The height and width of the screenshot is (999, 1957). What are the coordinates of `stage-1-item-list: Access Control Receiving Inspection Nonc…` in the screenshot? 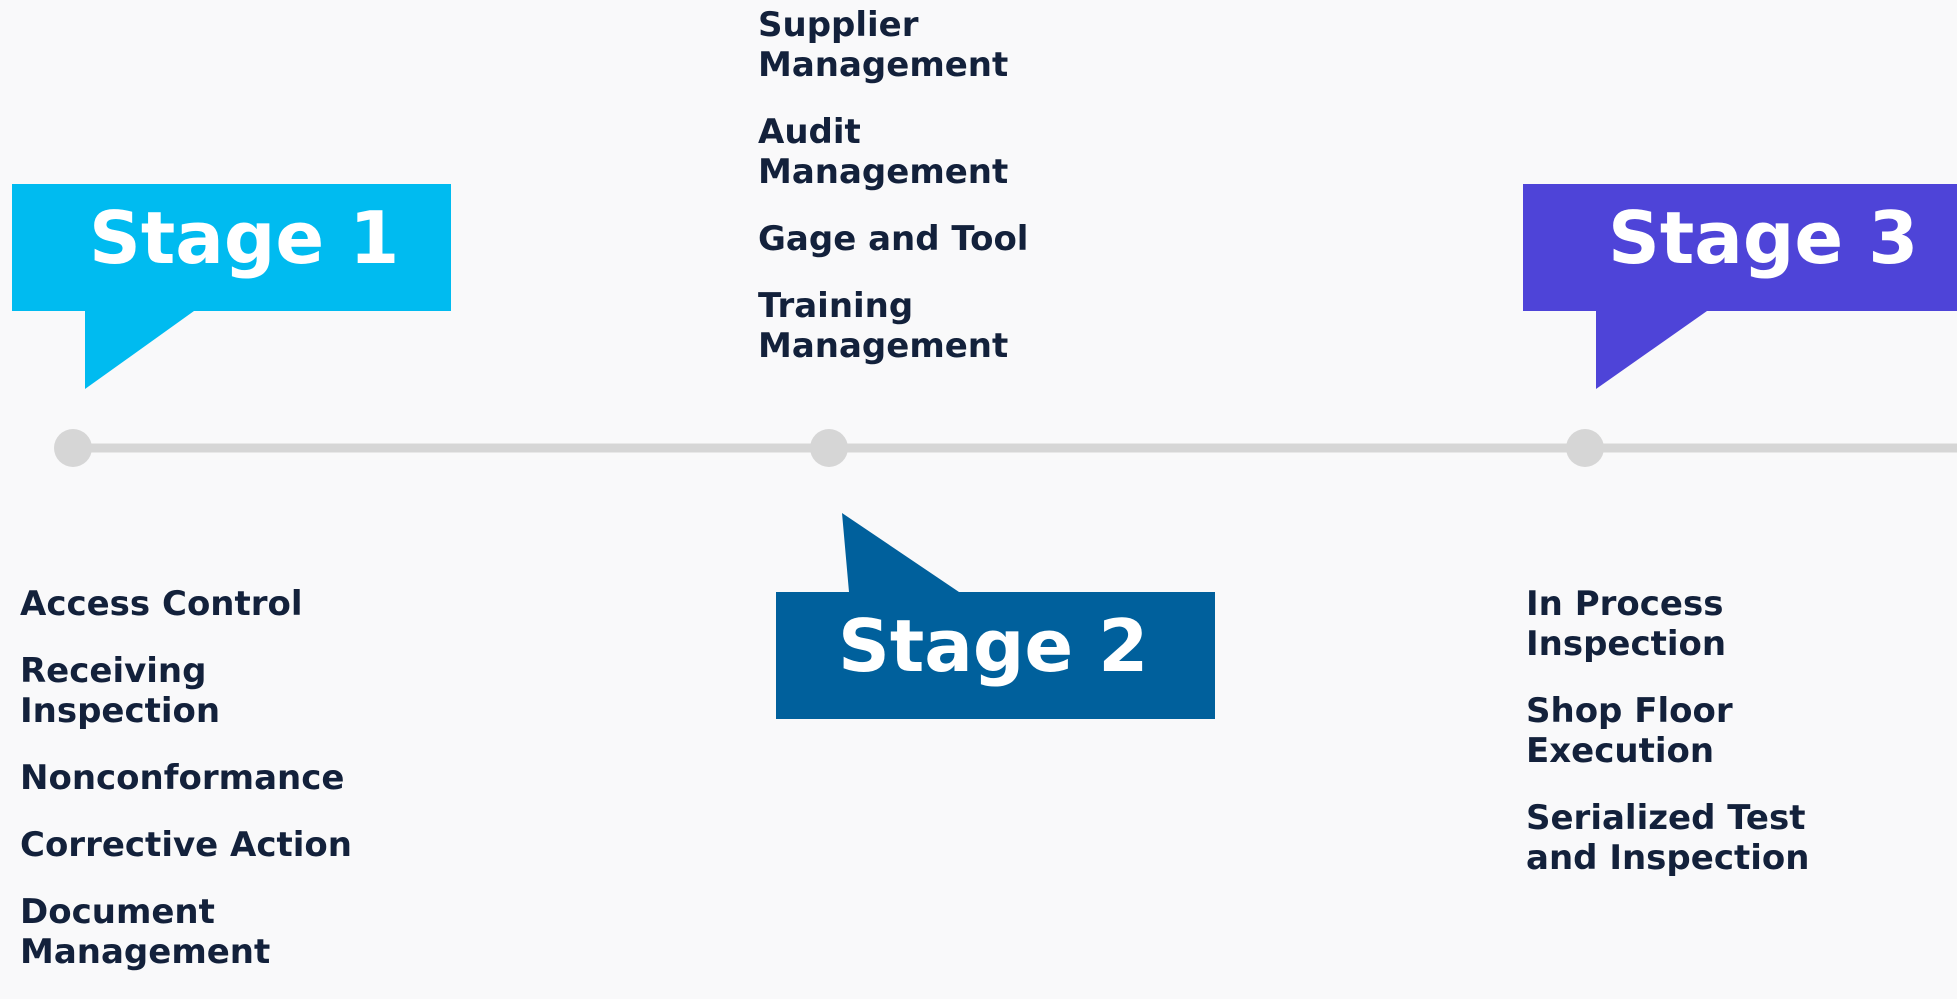 It's located at (200, 791).